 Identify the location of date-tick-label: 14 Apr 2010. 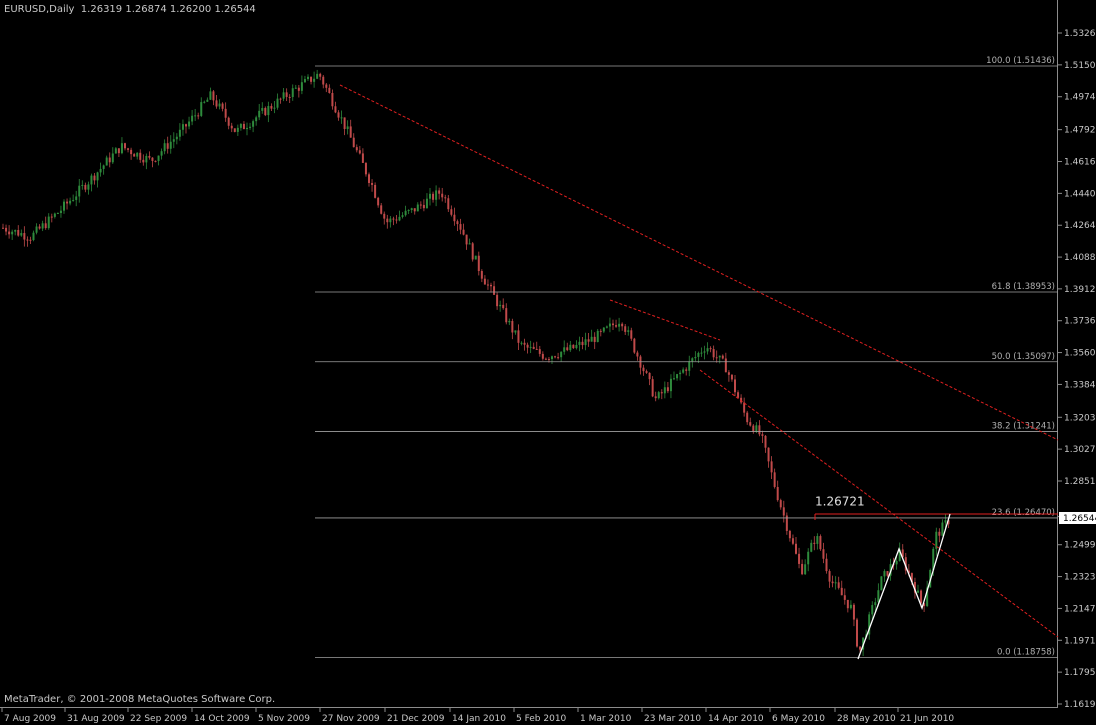
(736, 719).